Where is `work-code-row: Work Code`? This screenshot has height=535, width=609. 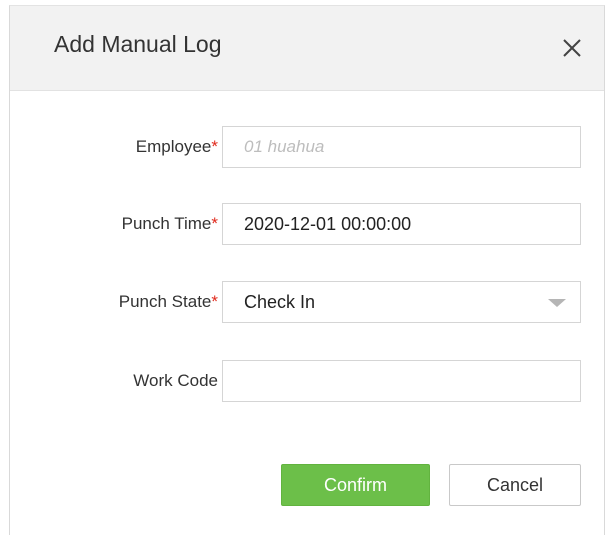
work-code-row: Work Code is located at coordinates (307, 381).